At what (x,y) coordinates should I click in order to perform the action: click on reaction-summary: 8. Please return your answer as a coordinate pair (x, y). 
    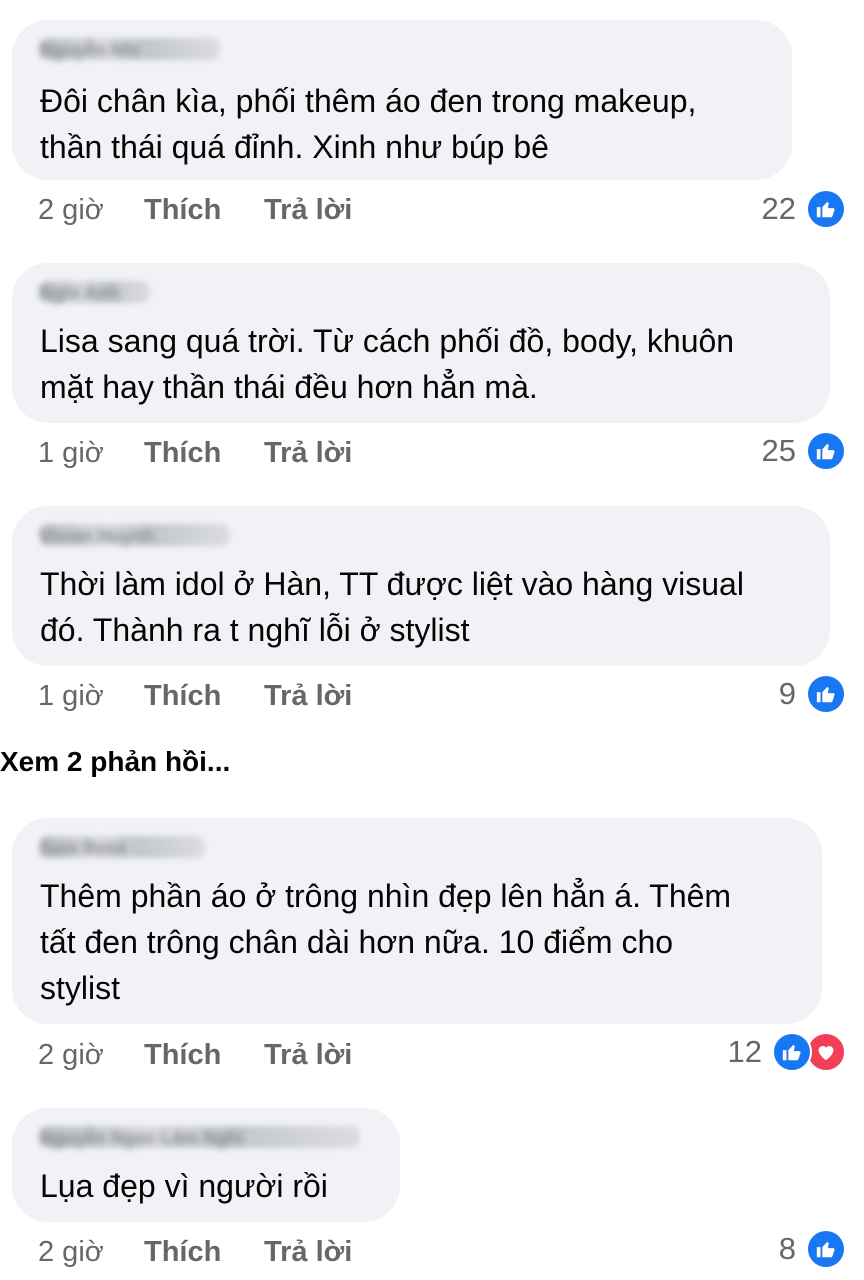
    Looking at the image, I should click on (812, 1249).